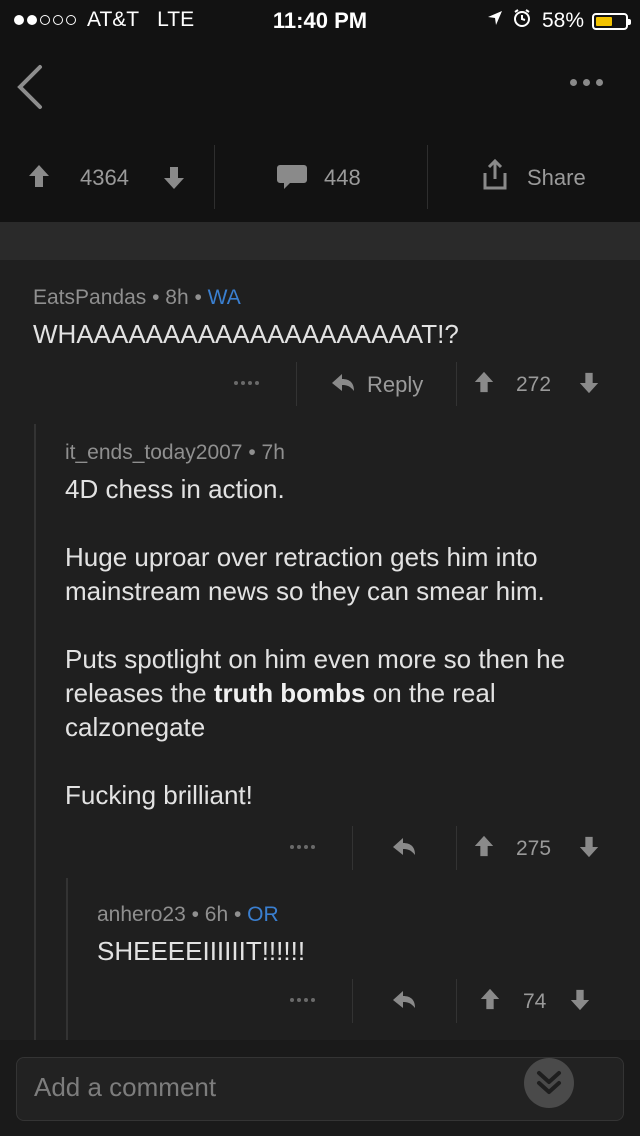  What do you see at coordinates (175, 489) in the screenshot?
I see `comment-paragraph: 4D chess in action.` at bounding box center [175, 489].